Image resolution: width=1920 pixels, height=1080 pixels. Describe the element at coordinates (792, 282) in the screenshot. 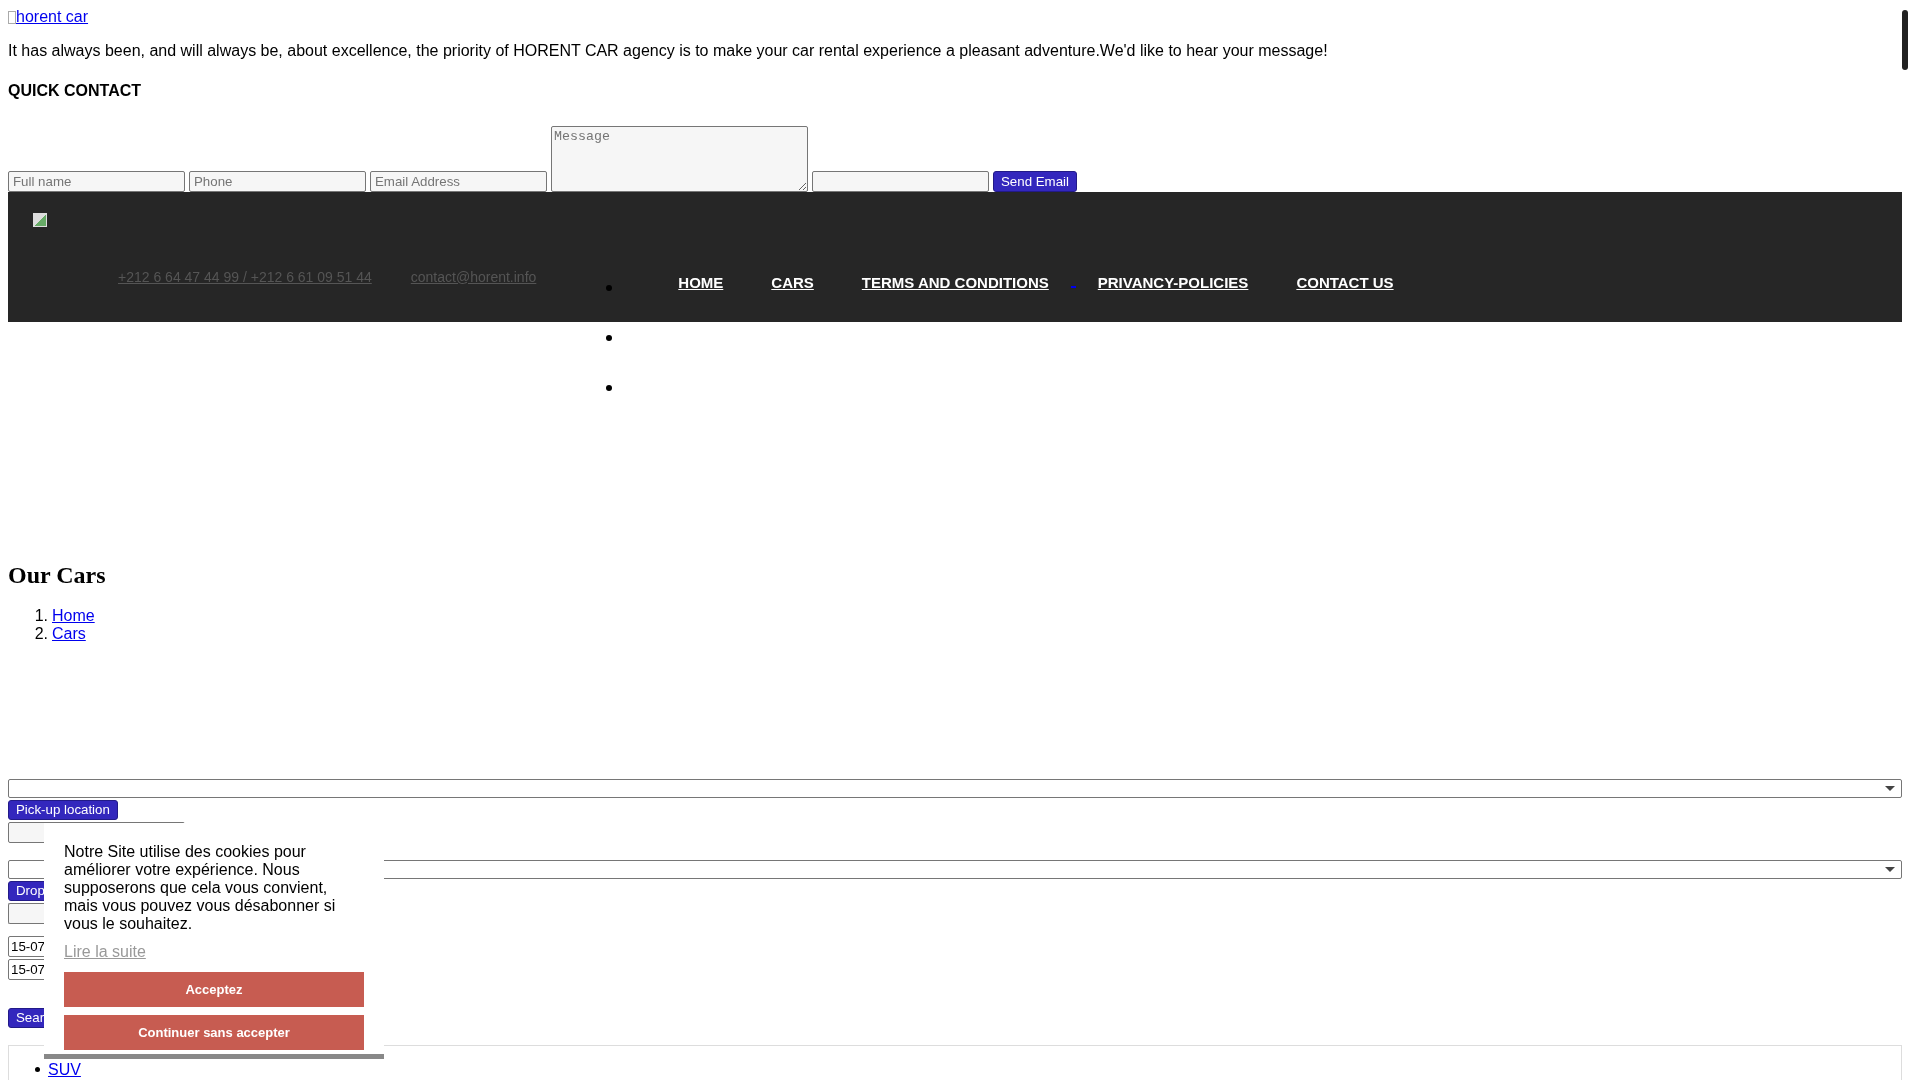

I see `nav-link: CARS` at that location.